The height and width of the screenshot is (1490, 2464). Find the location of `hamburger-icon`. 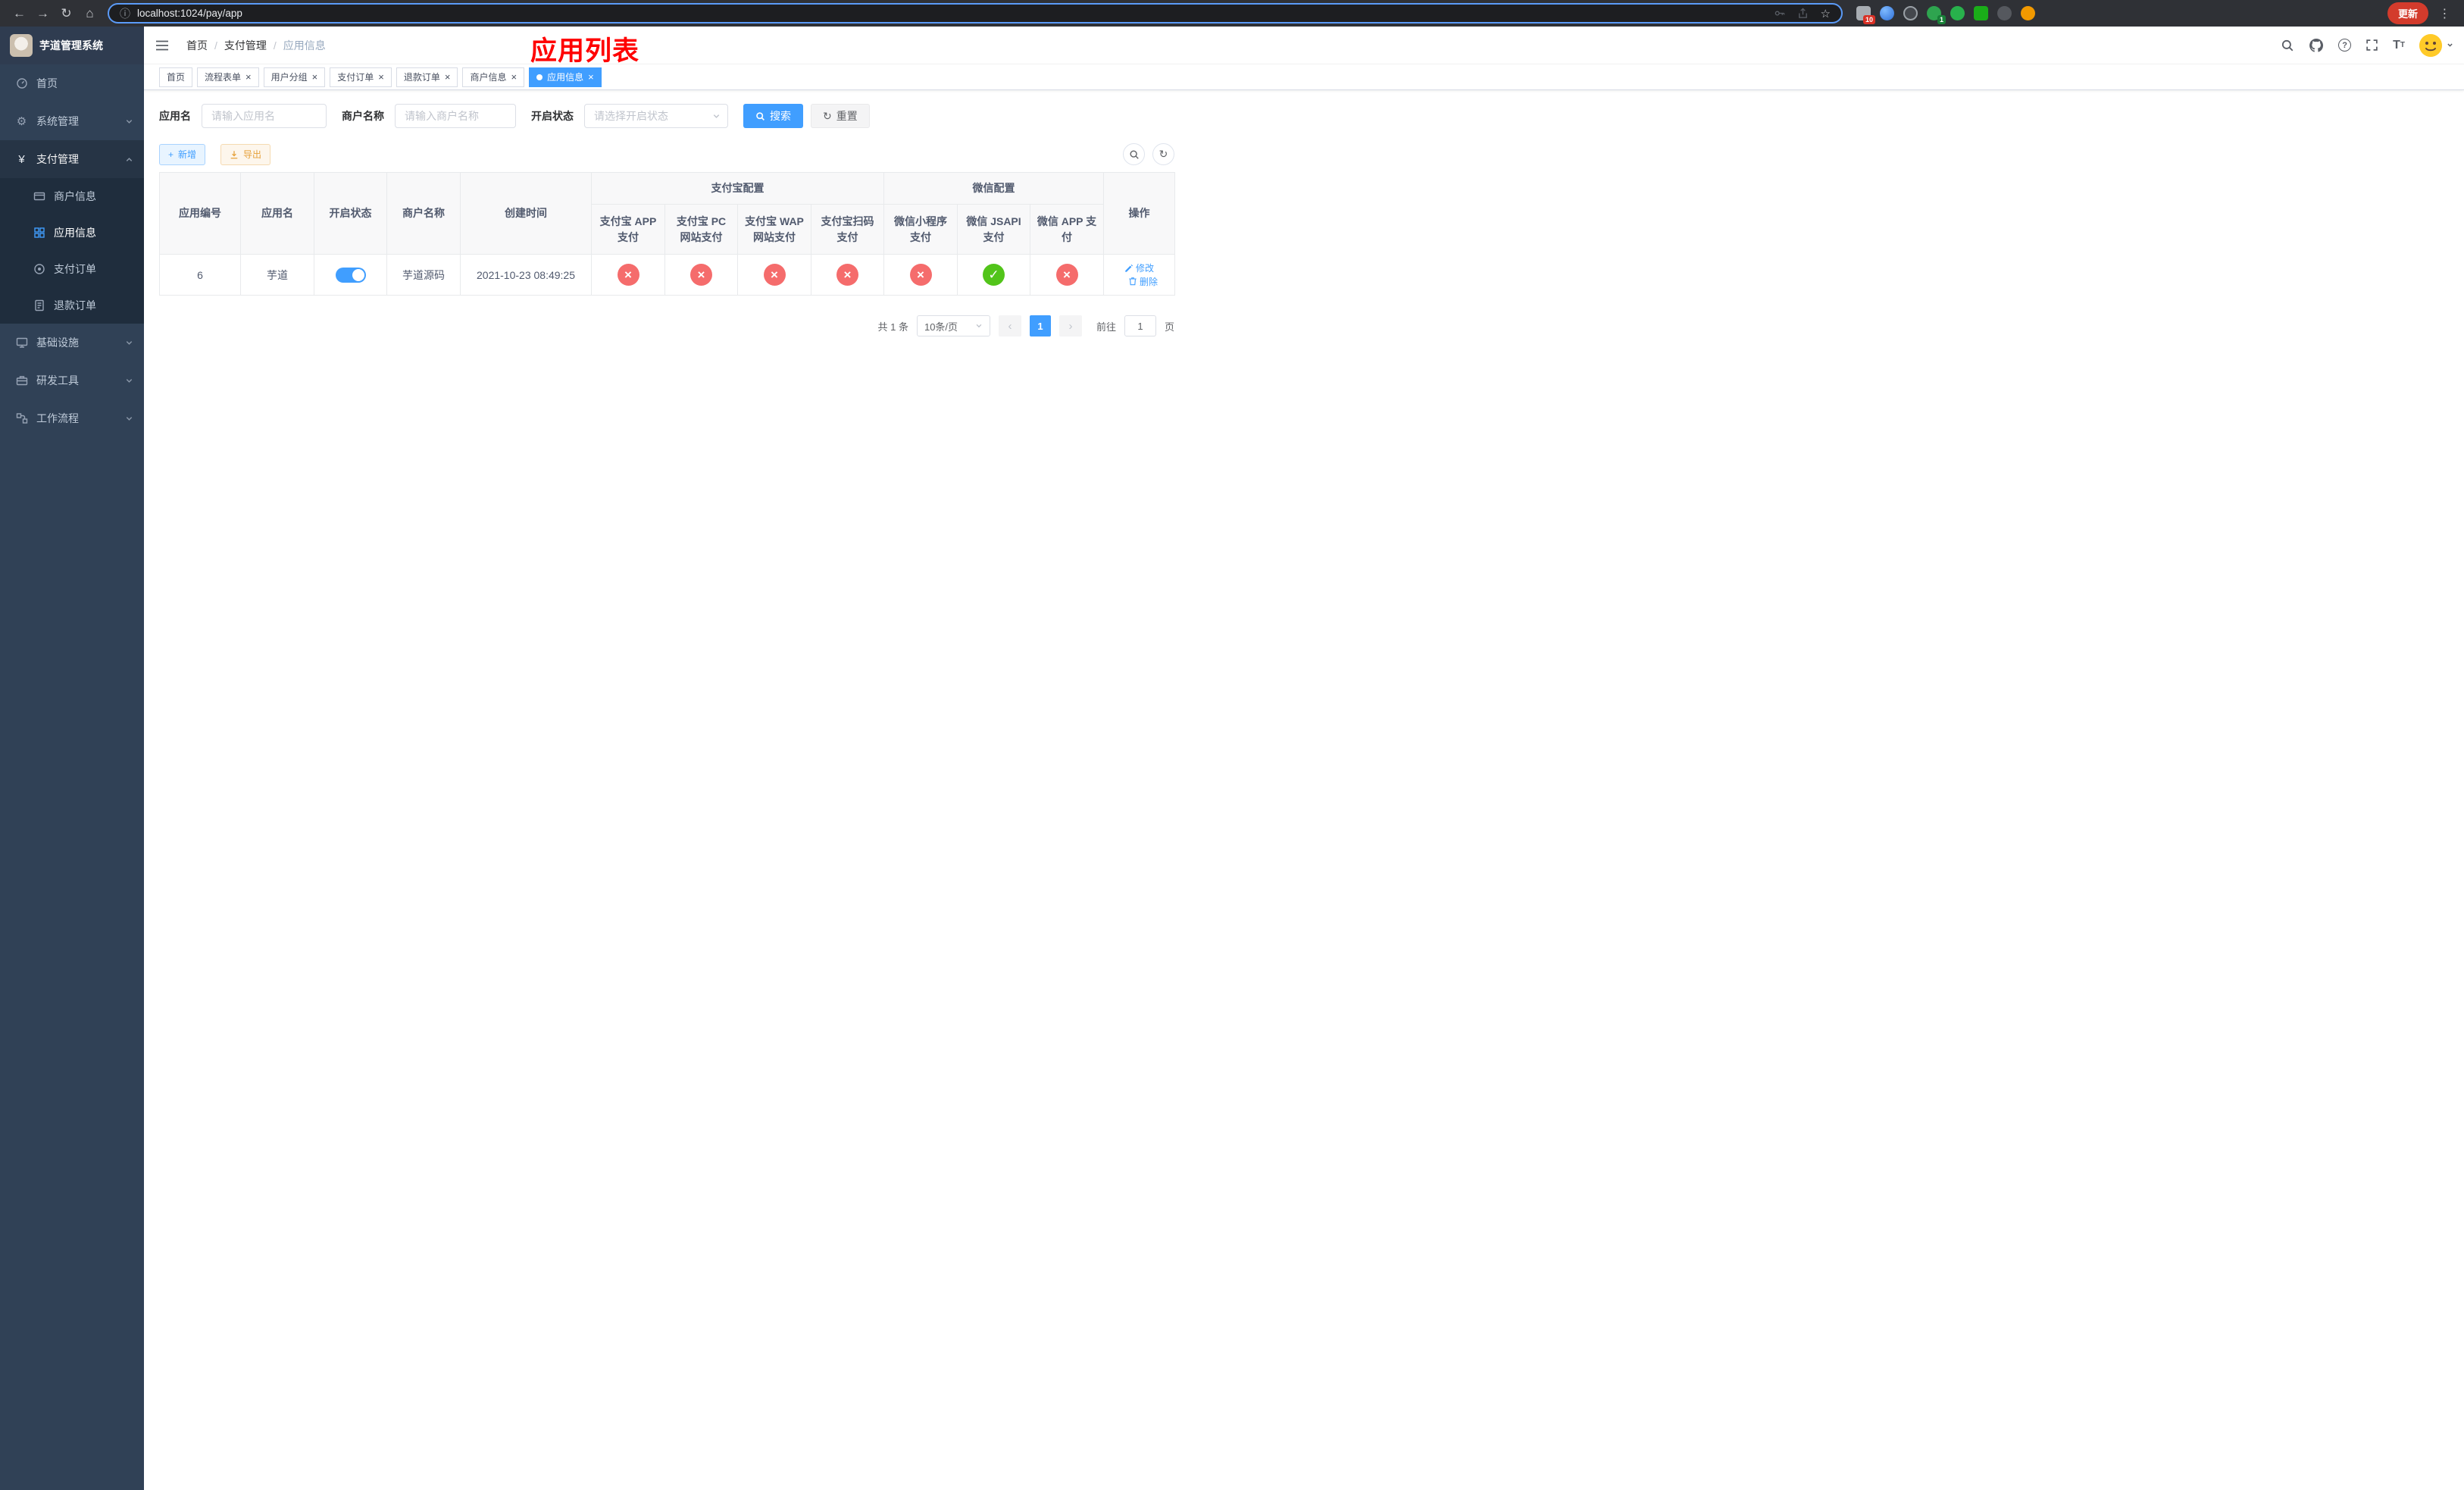

hamburger-icon is located at coordinates (162, 45).